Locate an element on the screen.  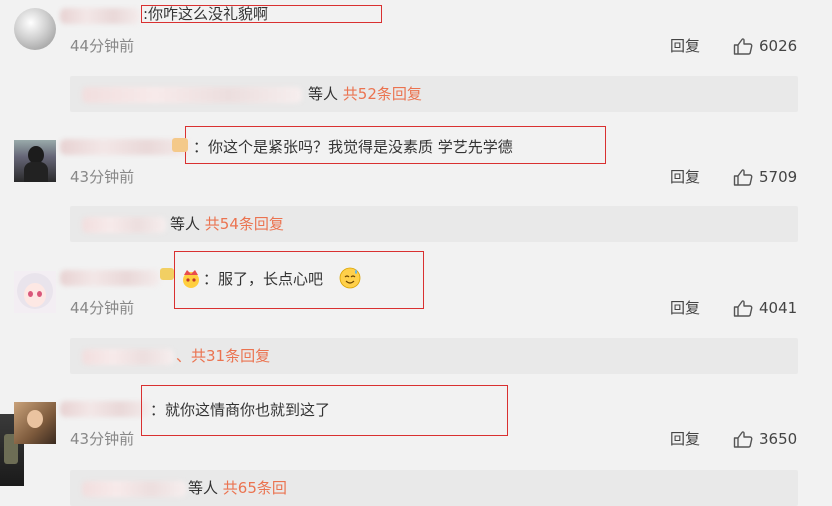
like-button: 3650 is located at coordinates (765, 439).